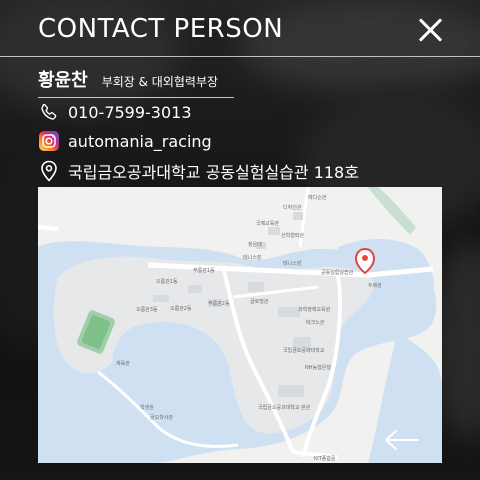 Image resolution: width=480 pixels, height=480 pixels. I want to click on map-label: 과학영재교육원, so click(314, 309).